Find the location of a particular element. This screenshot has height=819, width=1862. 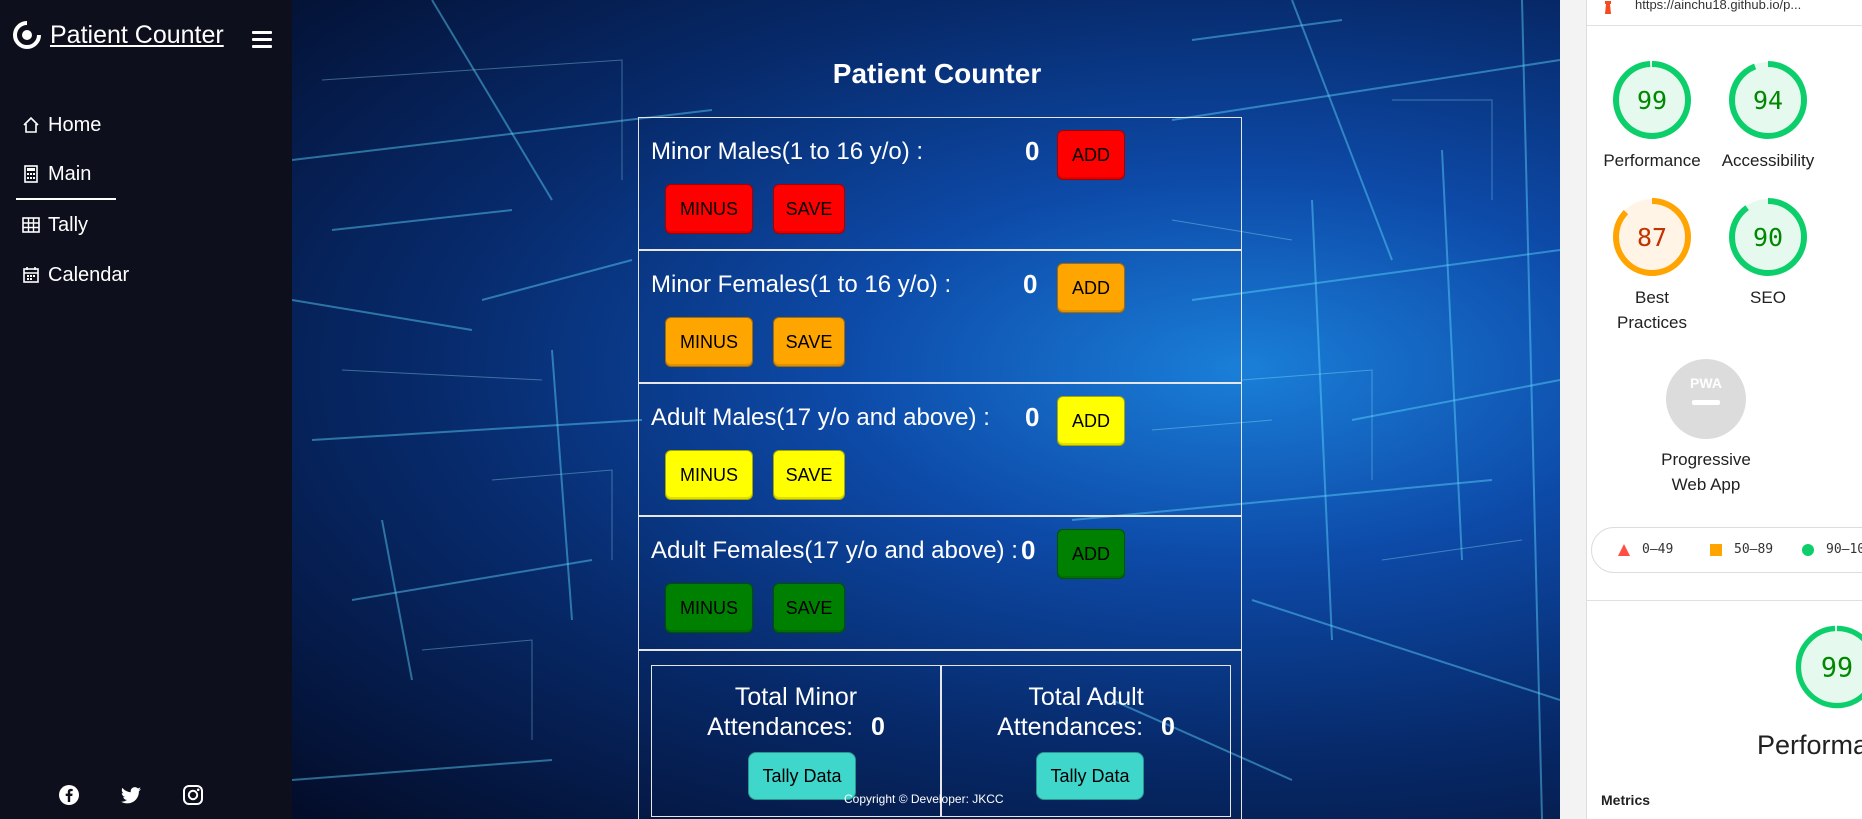

score-gauge-accessibility: 94 is located at coordinates (1768, 100).